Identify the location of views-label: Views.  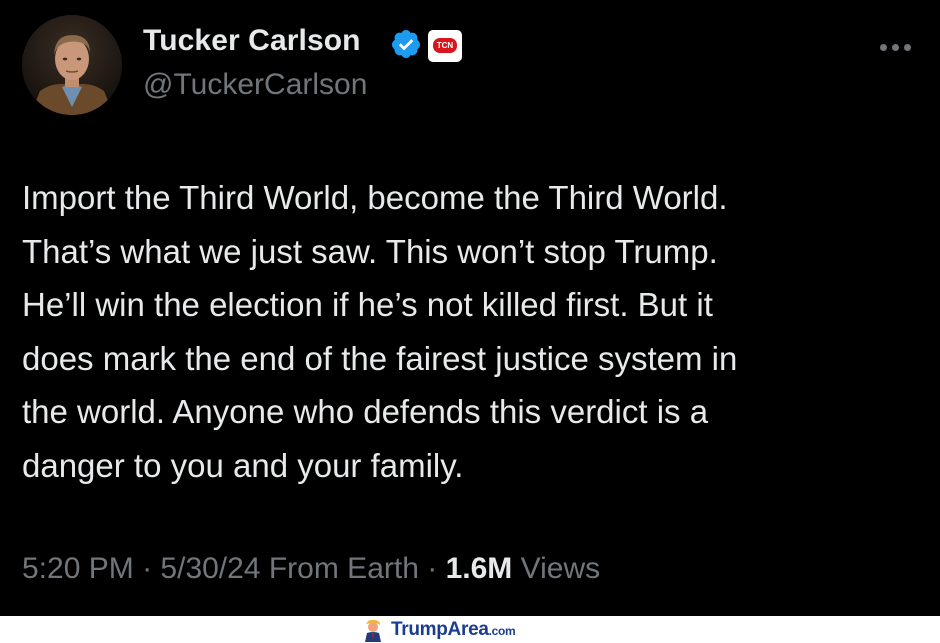
(560, 568).